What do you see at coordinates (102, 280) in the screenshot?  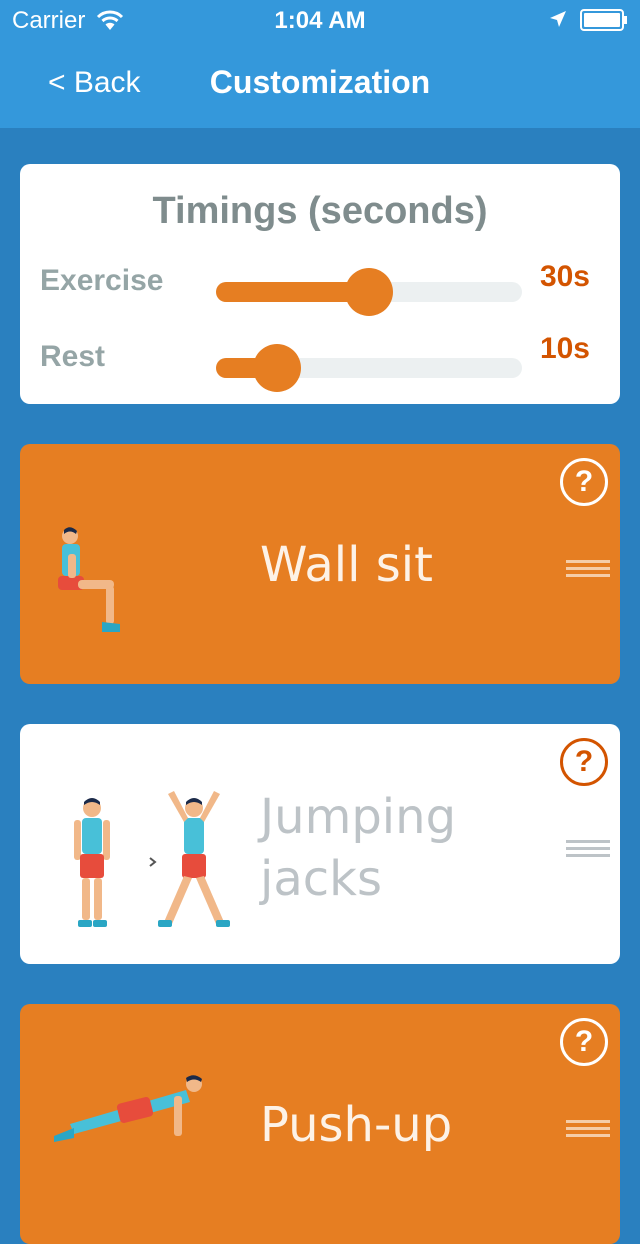 I see `exercise-label: Exercise` at bounding box center [102, 280].